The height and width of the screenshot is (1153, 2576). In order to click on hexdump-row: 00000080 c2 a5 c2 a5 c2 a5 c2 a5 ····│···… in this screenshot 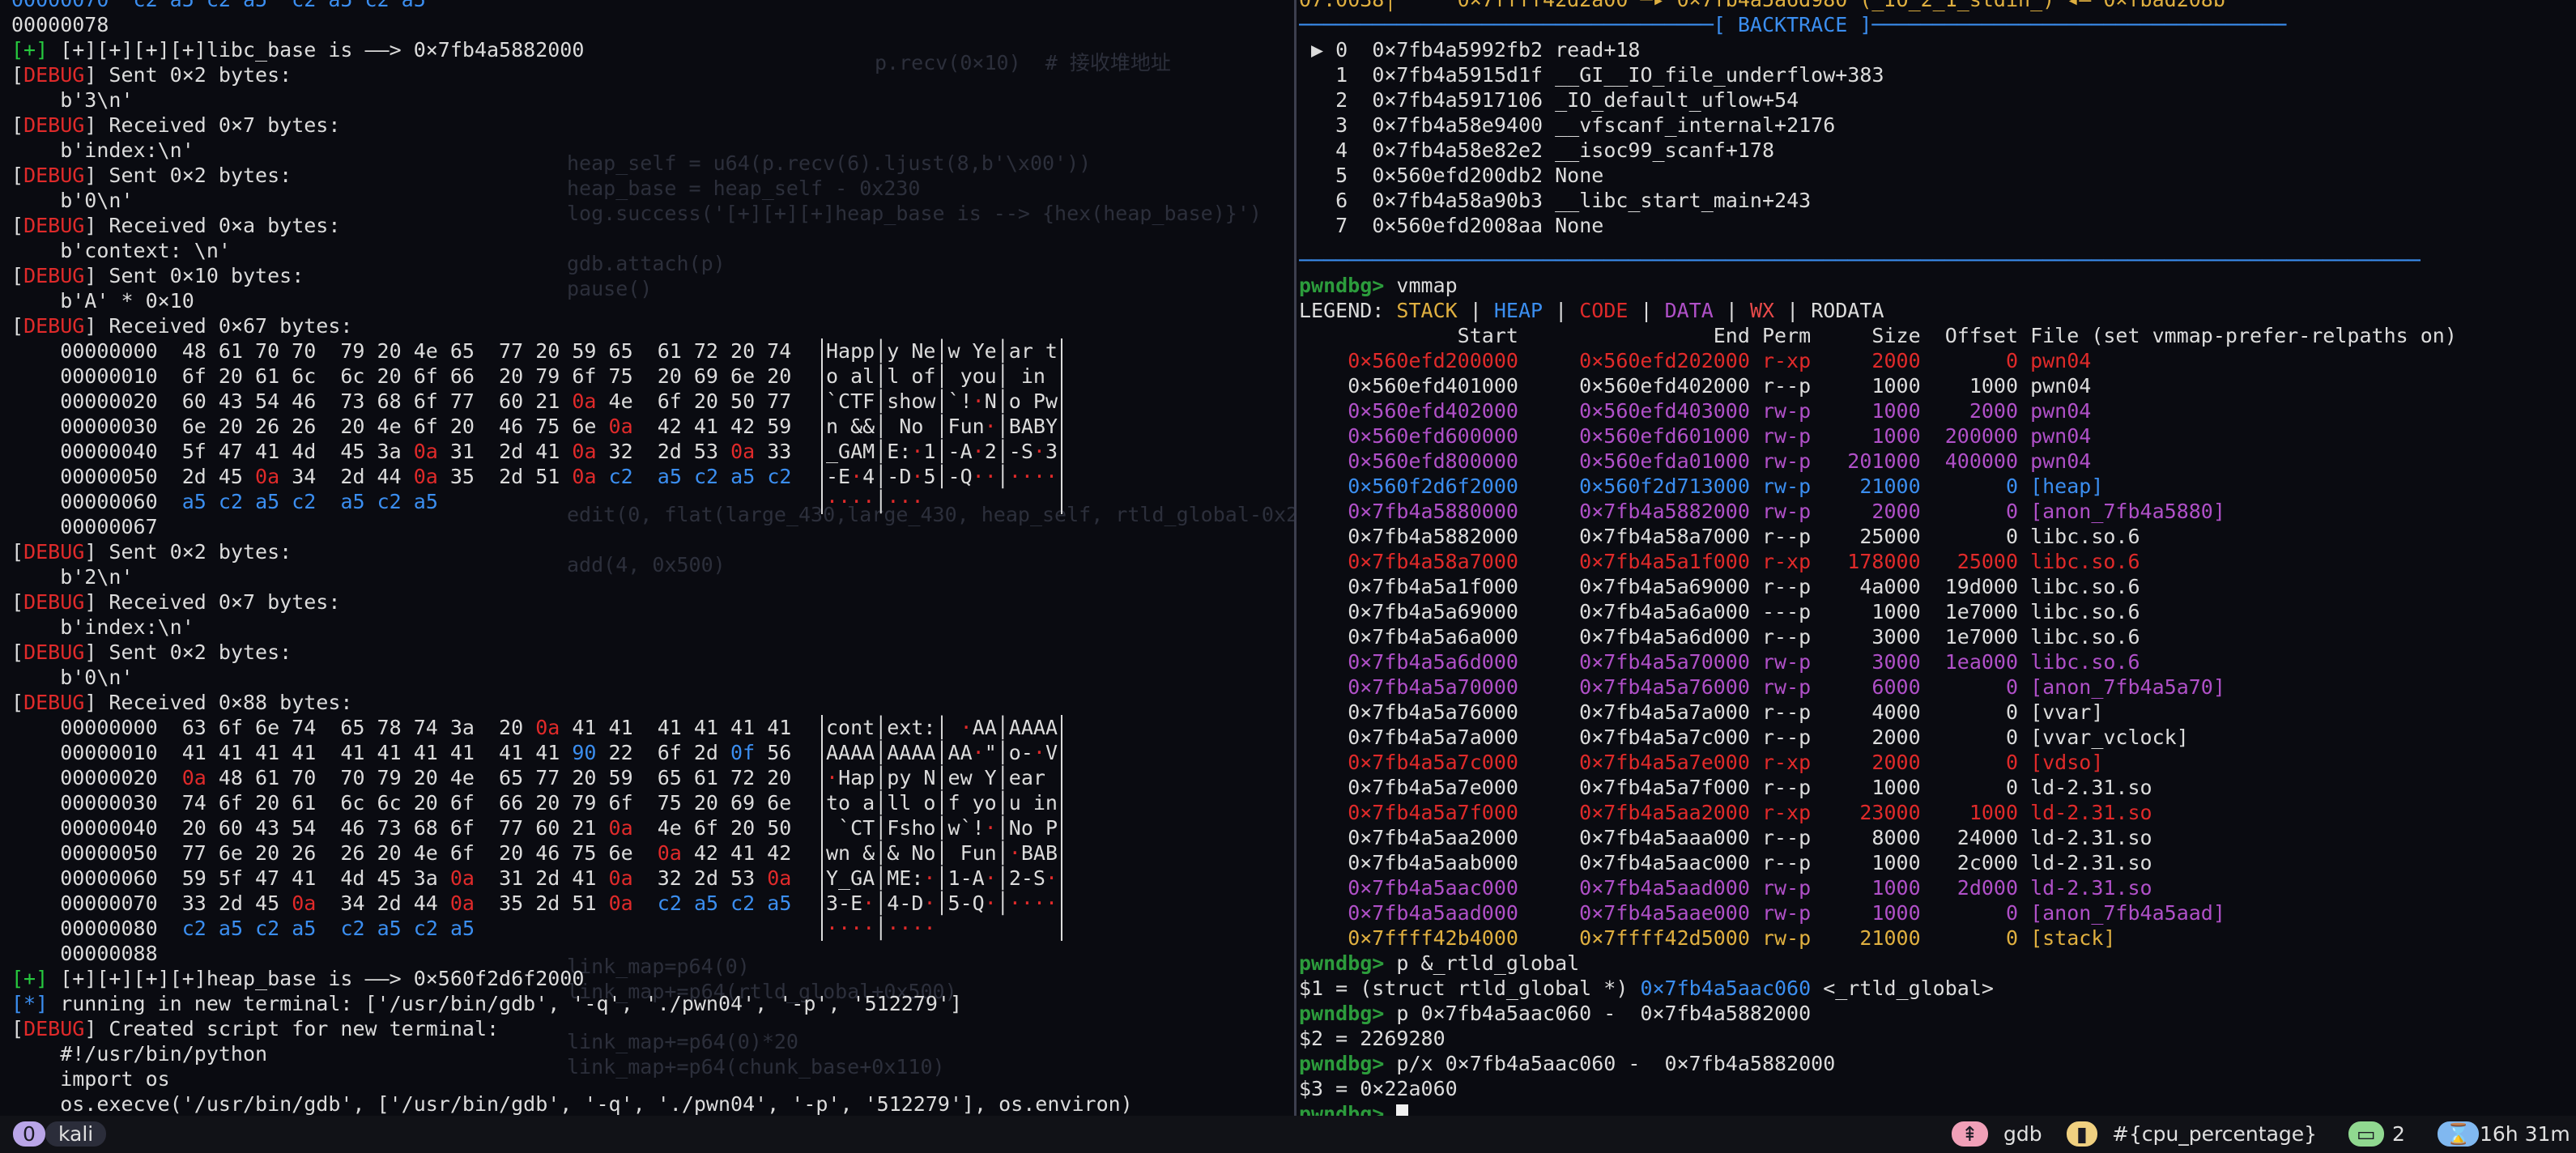, I will do `click(652, 928)`.